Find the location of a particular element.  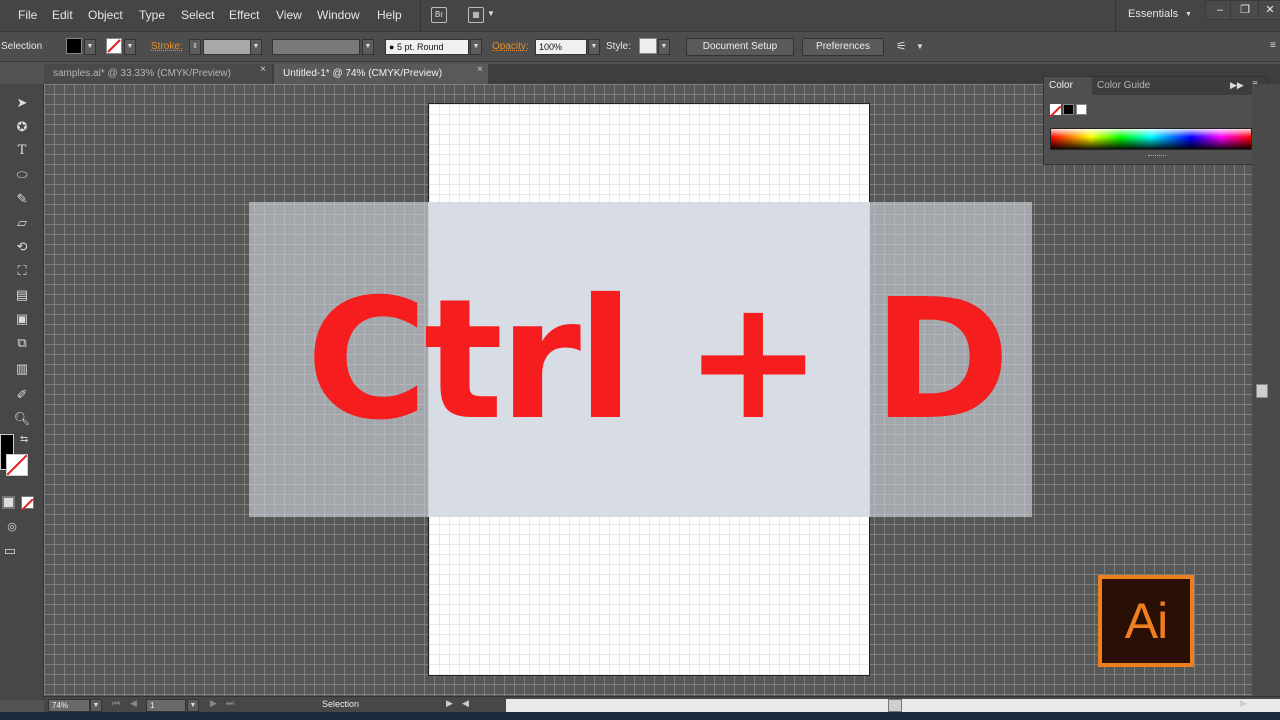

color-spectrum is located at coordinates (1151, 139).